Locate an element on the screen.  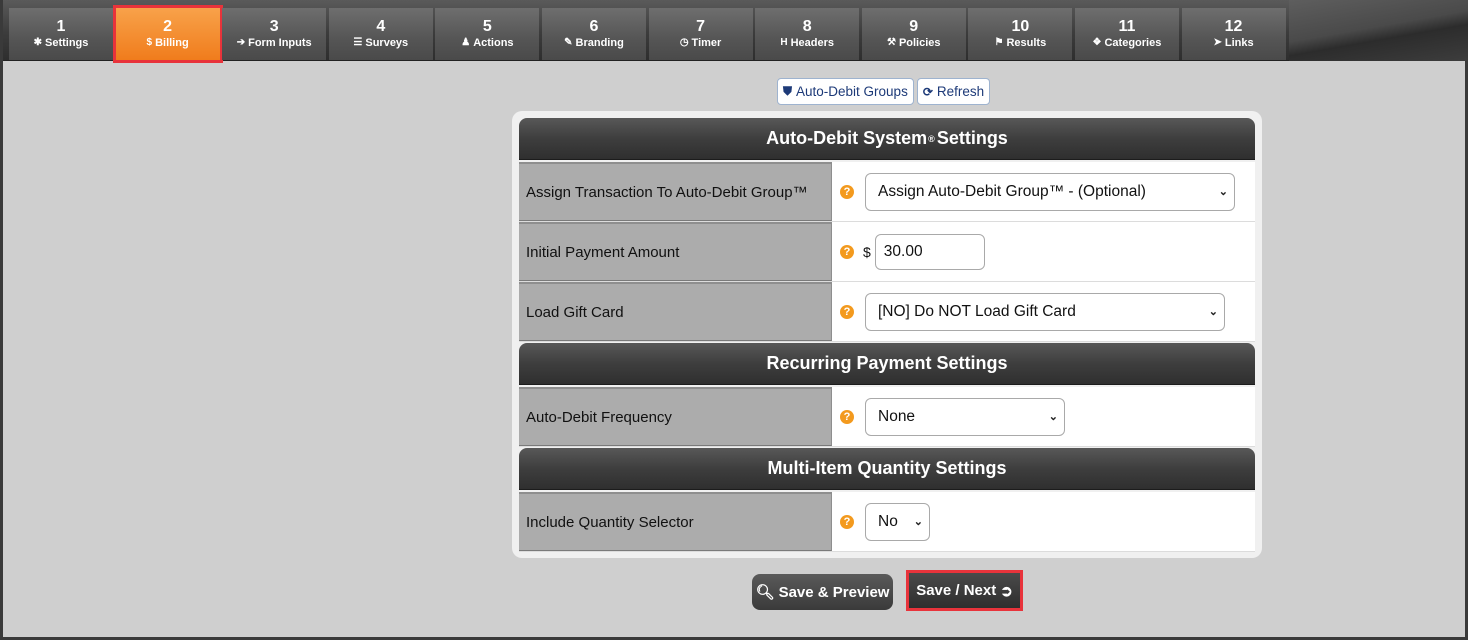
auto-debit-groups-button: ⛊ Auto-Debit Groups is located at coordinates (845, 91).